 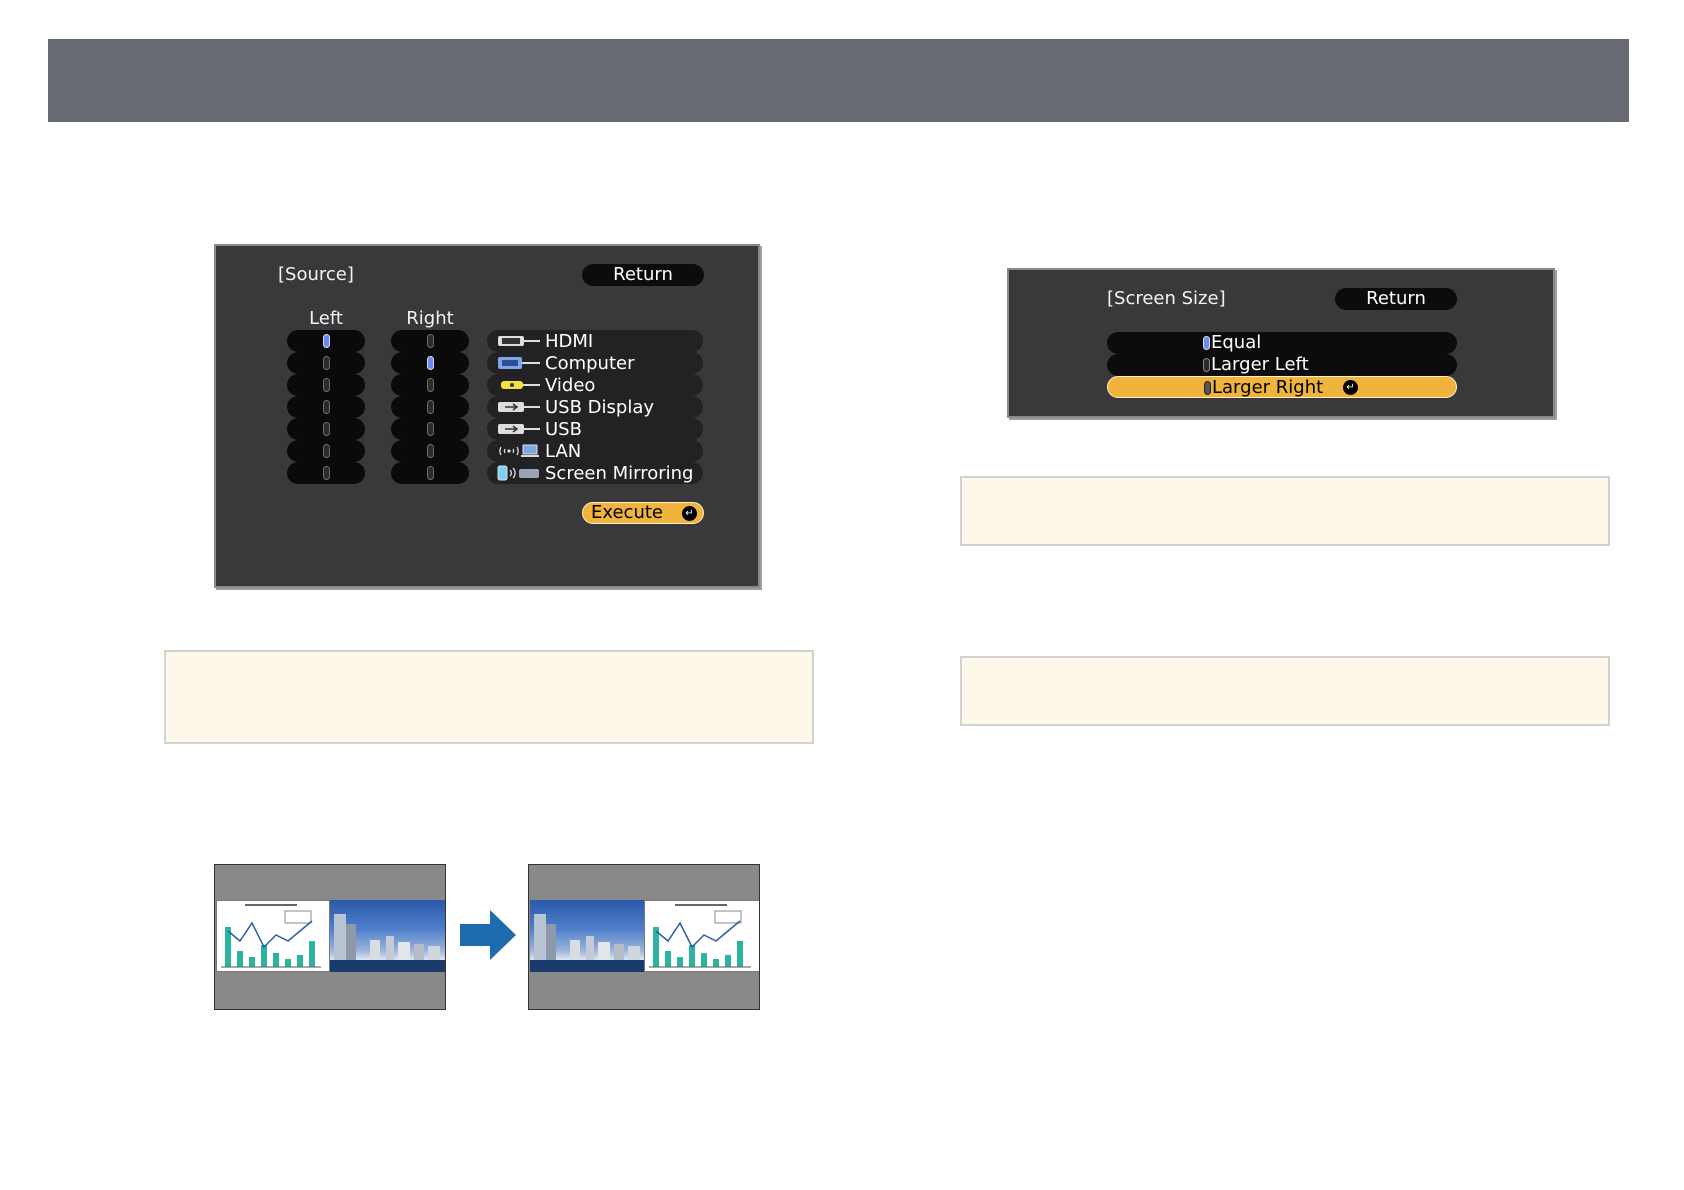 I want to click on source-item-label: LAN, so click(x=563, y=451).